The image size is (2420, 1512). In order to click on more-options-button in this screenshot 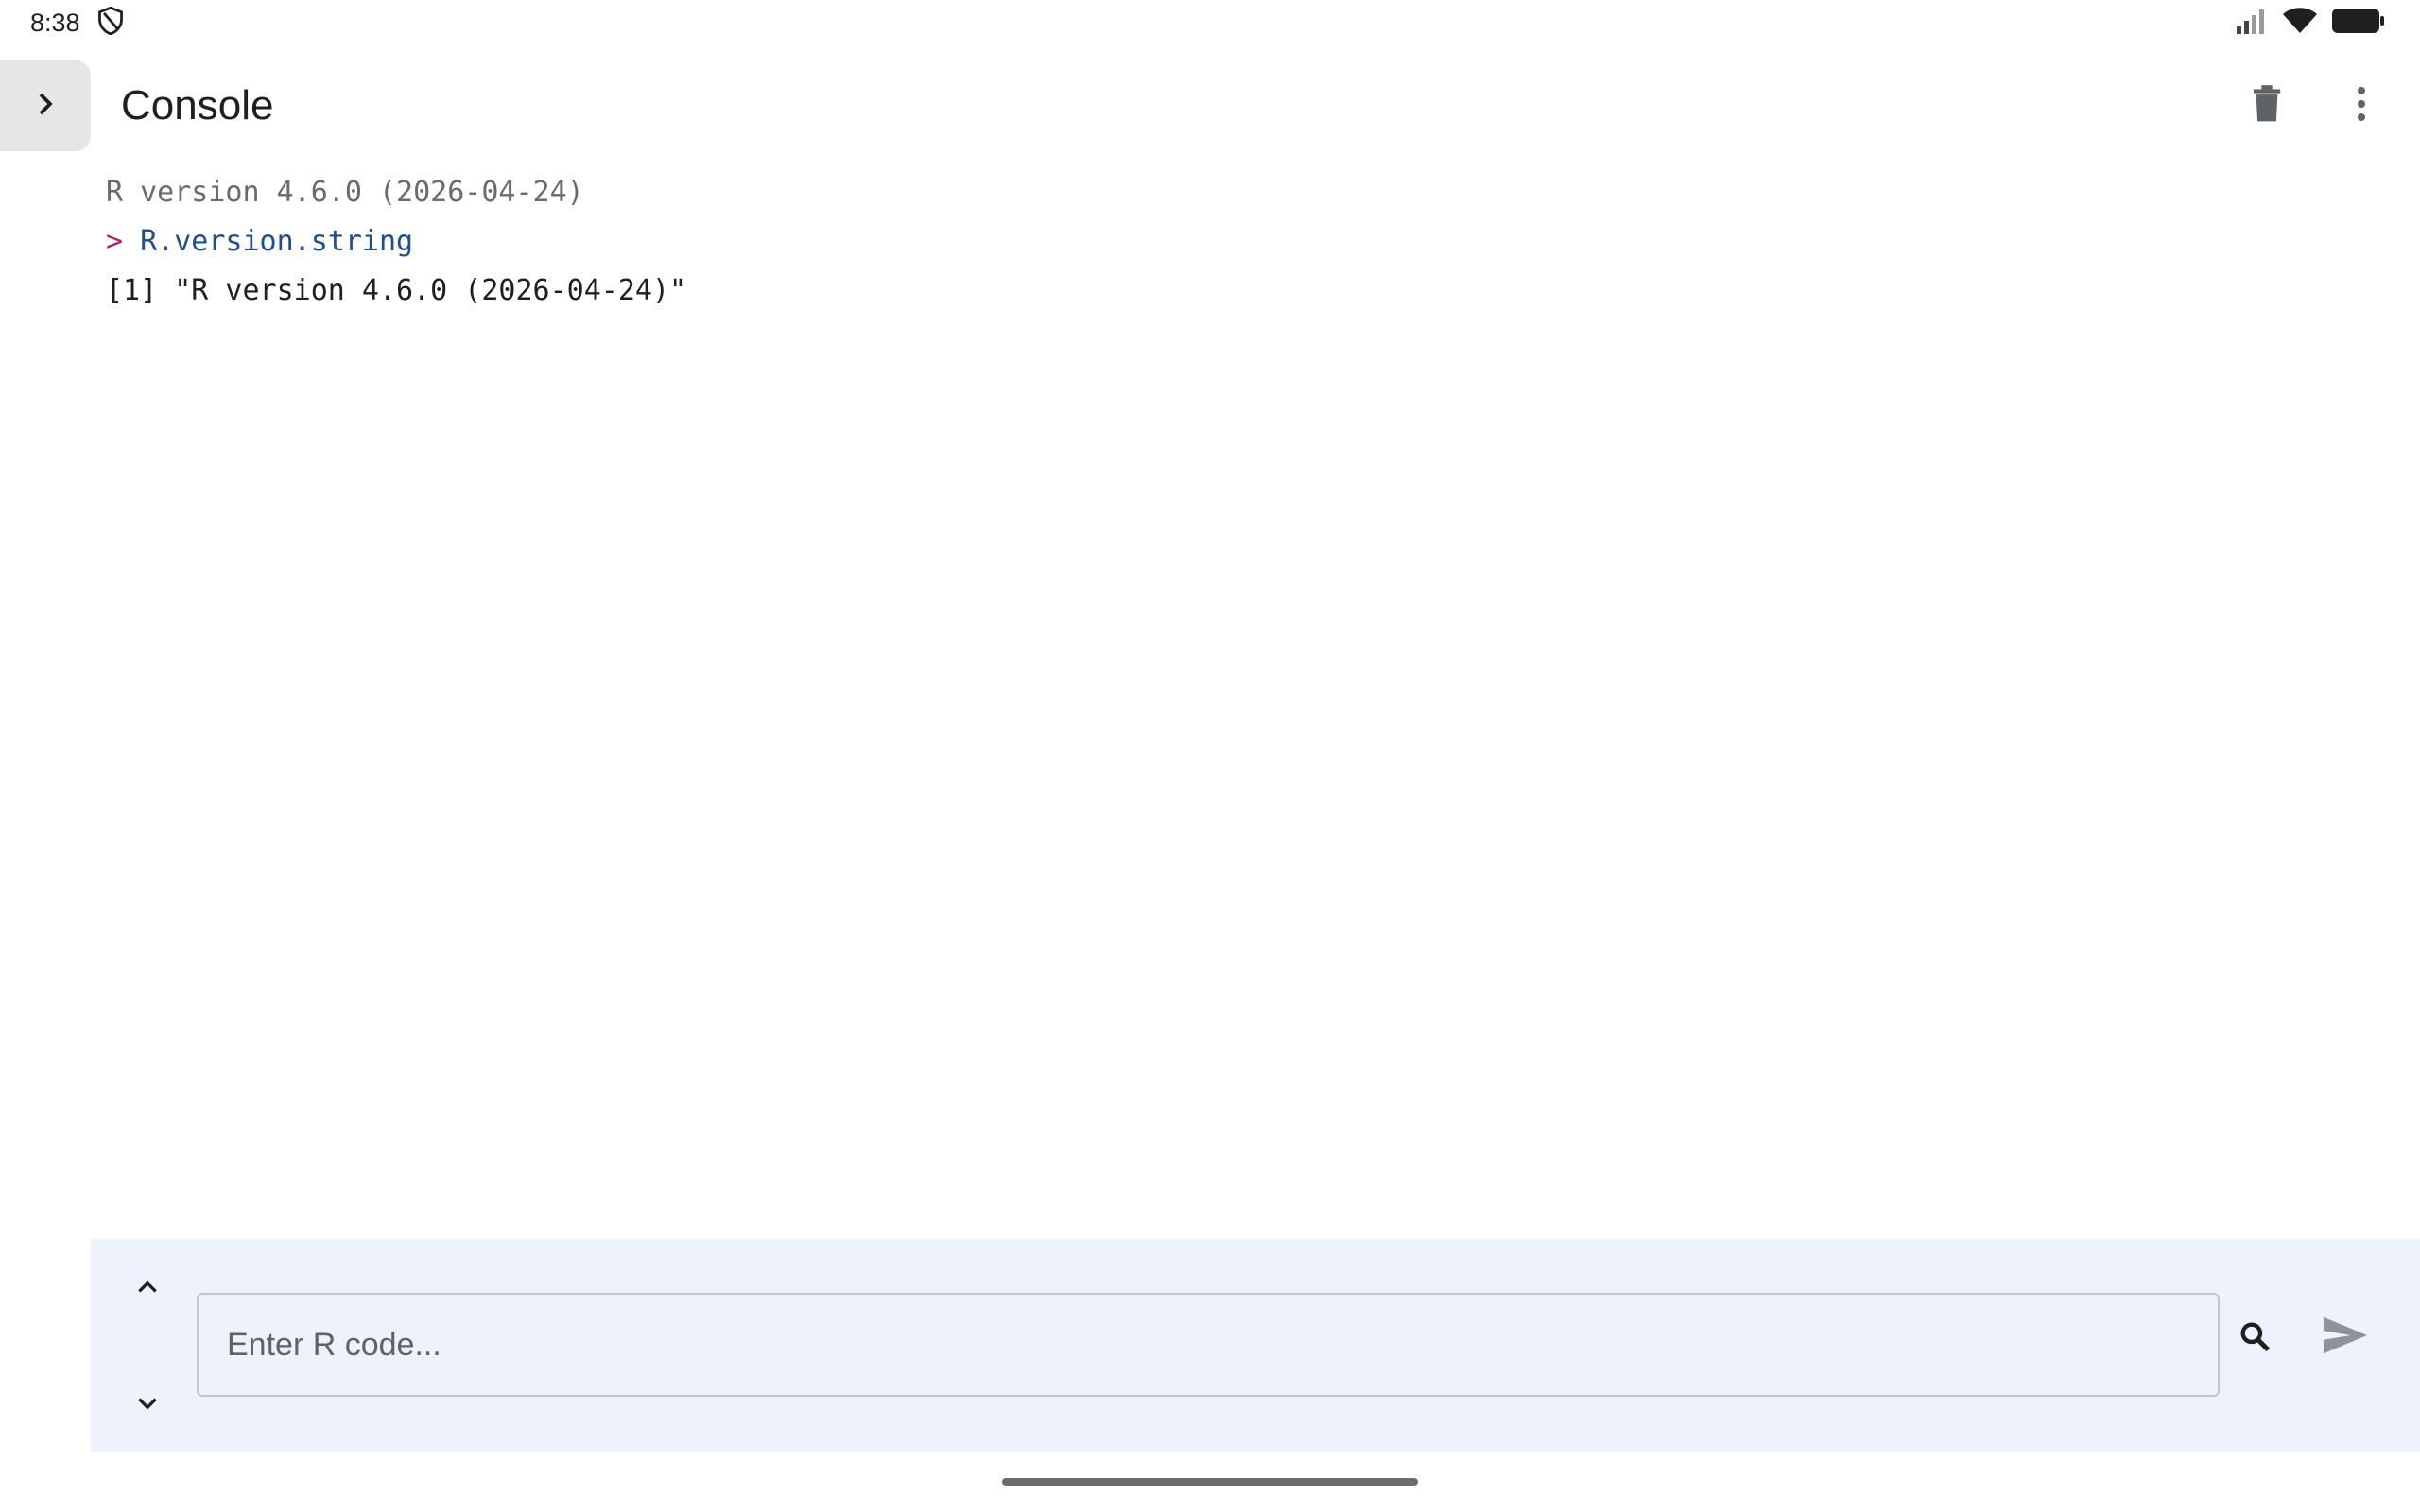, I will do `click(2361, 105)`.